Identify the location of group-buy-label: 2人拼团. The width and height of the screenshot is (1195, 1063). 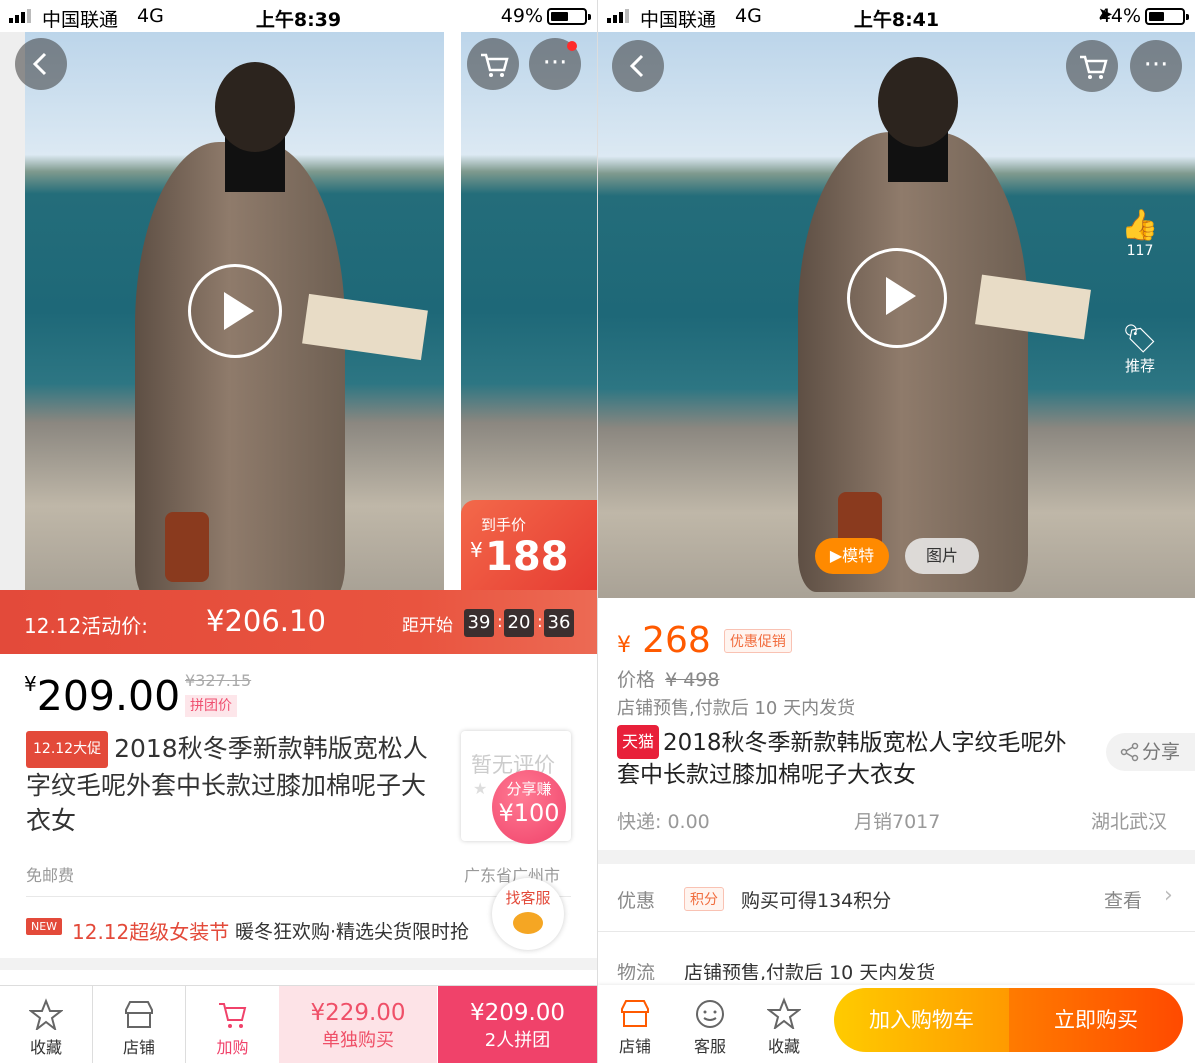
(517, 1040).